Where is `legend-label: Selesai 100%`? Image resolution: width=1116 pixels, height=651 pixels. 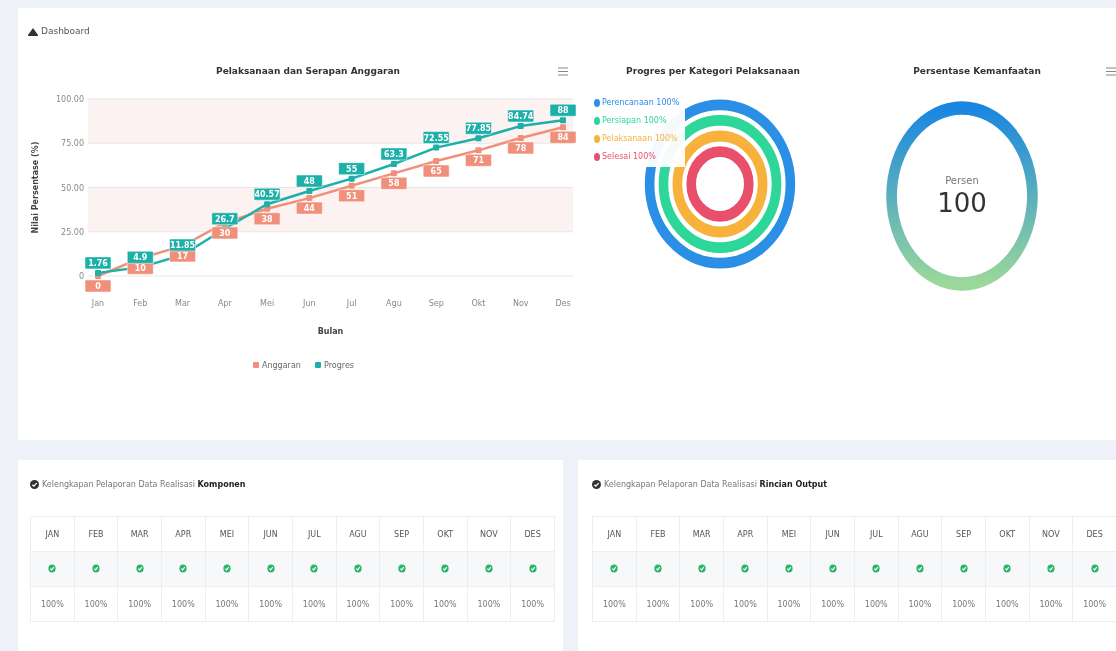 legend-label: Selesai 100% is located at coordinates (629, 156).